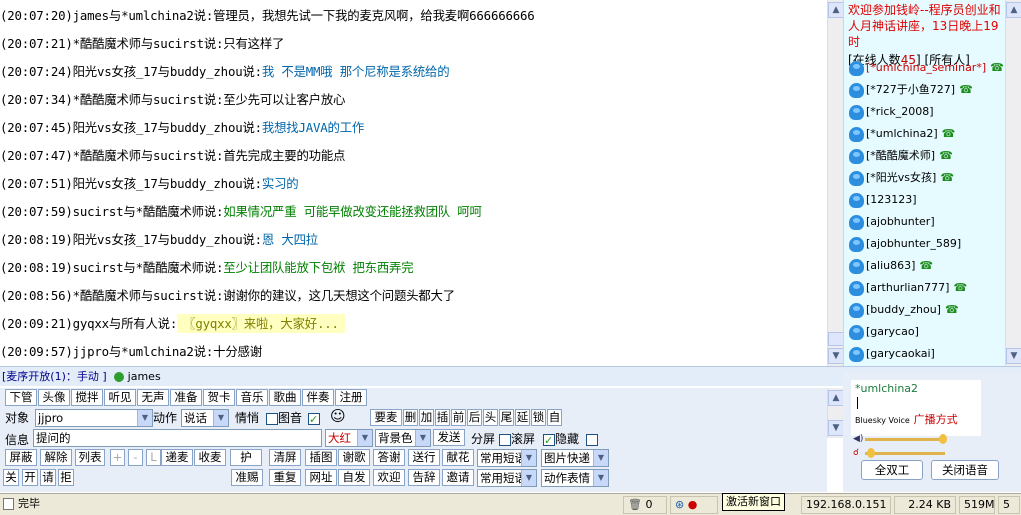 The height and width of the screenshot is (515, 1021). What do you see at coordinates (836, 339) in the screenshot?
I see `scroll-thumb` at bounding box center [836, 339].